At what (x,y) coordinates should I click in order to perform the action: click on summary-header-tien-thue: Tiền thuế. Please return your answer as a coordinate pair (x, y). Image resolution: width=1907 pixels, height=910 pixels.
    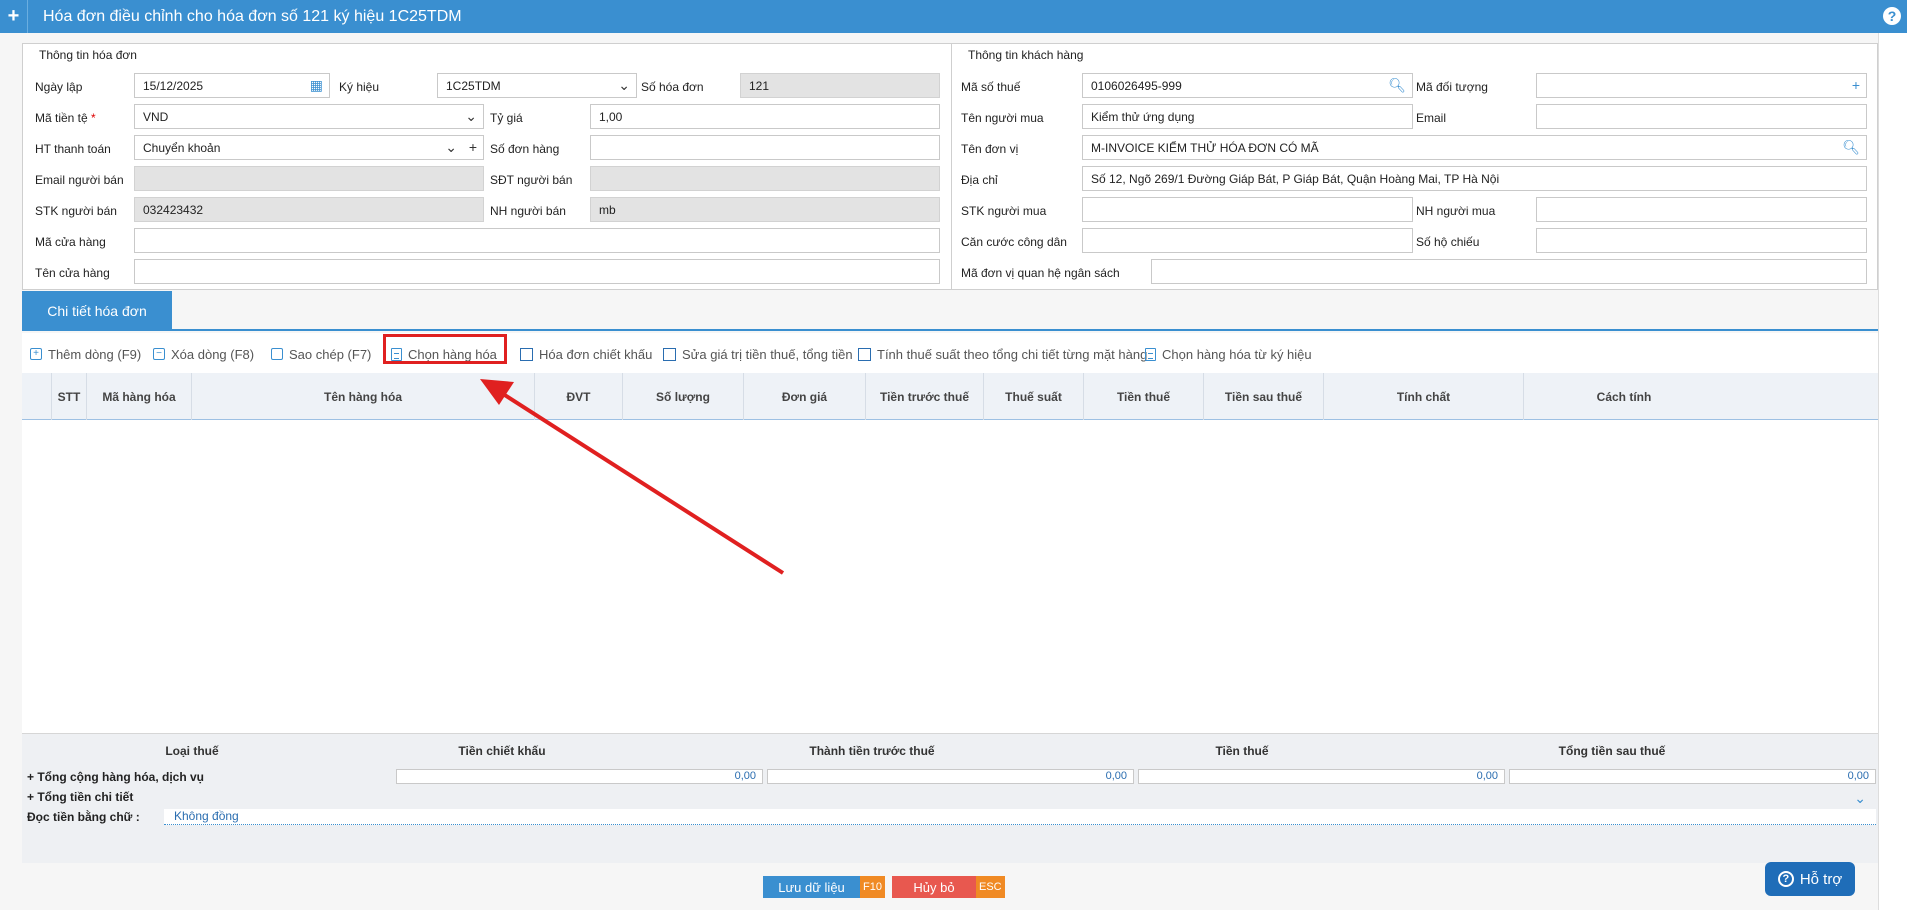
    Looking at the image, I should click on (1242, 751).